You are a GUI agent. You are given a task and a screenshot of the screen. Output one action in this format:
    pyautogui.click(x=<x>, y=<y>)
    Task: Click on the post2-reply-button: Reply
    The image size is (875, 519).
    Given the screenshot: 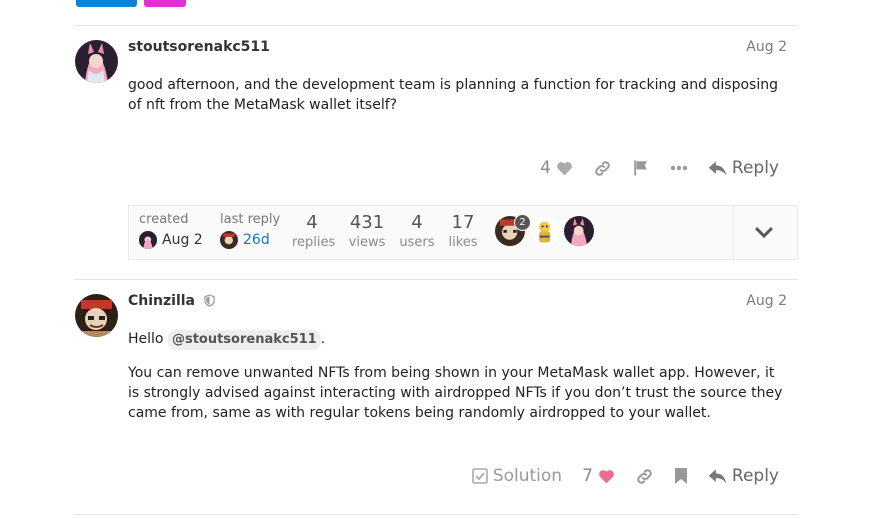 What is the action you would take?
    pyautogui.click(x=743, y=476)
    